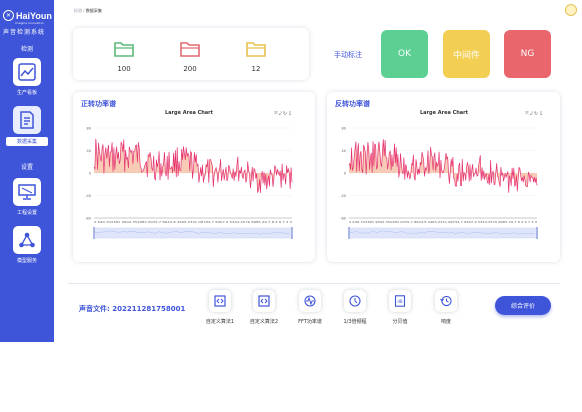  I want to click on sound-file-label: 声音文件:, so click(94, 309).